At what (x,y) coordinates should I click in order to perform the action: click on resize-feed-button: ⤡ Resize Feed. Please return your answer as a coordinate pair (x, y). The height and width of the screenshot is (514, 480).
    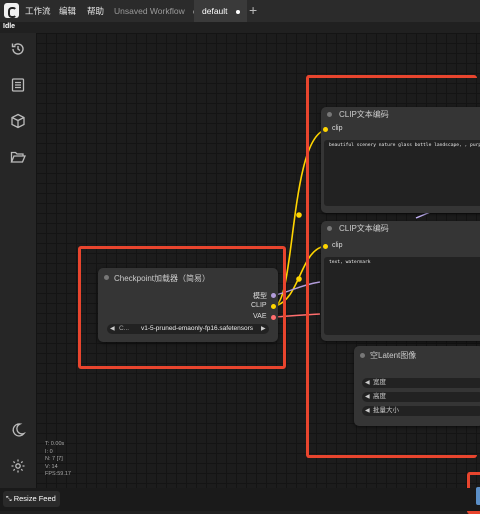
    Looking at the image, I should click on (31, 499).